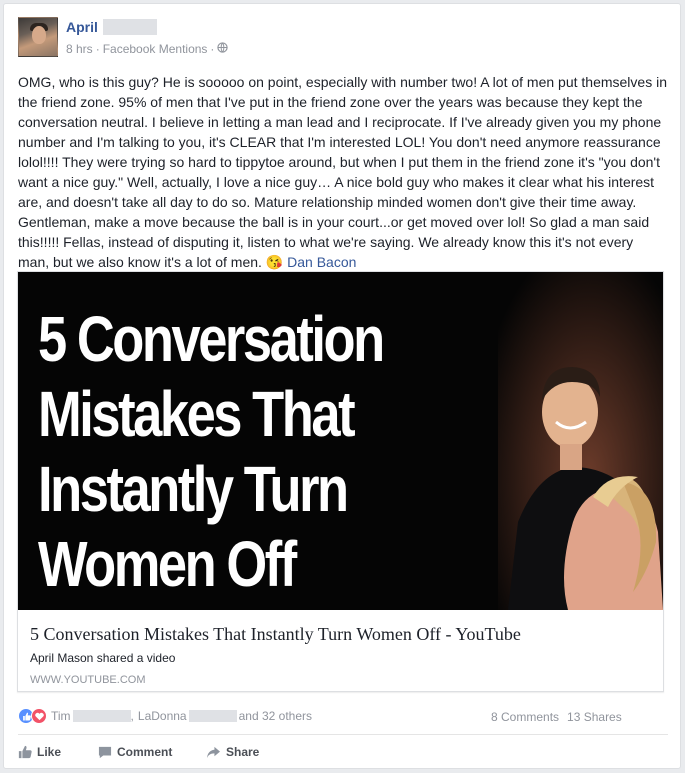  What do you see at coordinates (525, 717) in the screenshot?
I see `comments-count: 8 Comments` at bounding box center [525, 717].